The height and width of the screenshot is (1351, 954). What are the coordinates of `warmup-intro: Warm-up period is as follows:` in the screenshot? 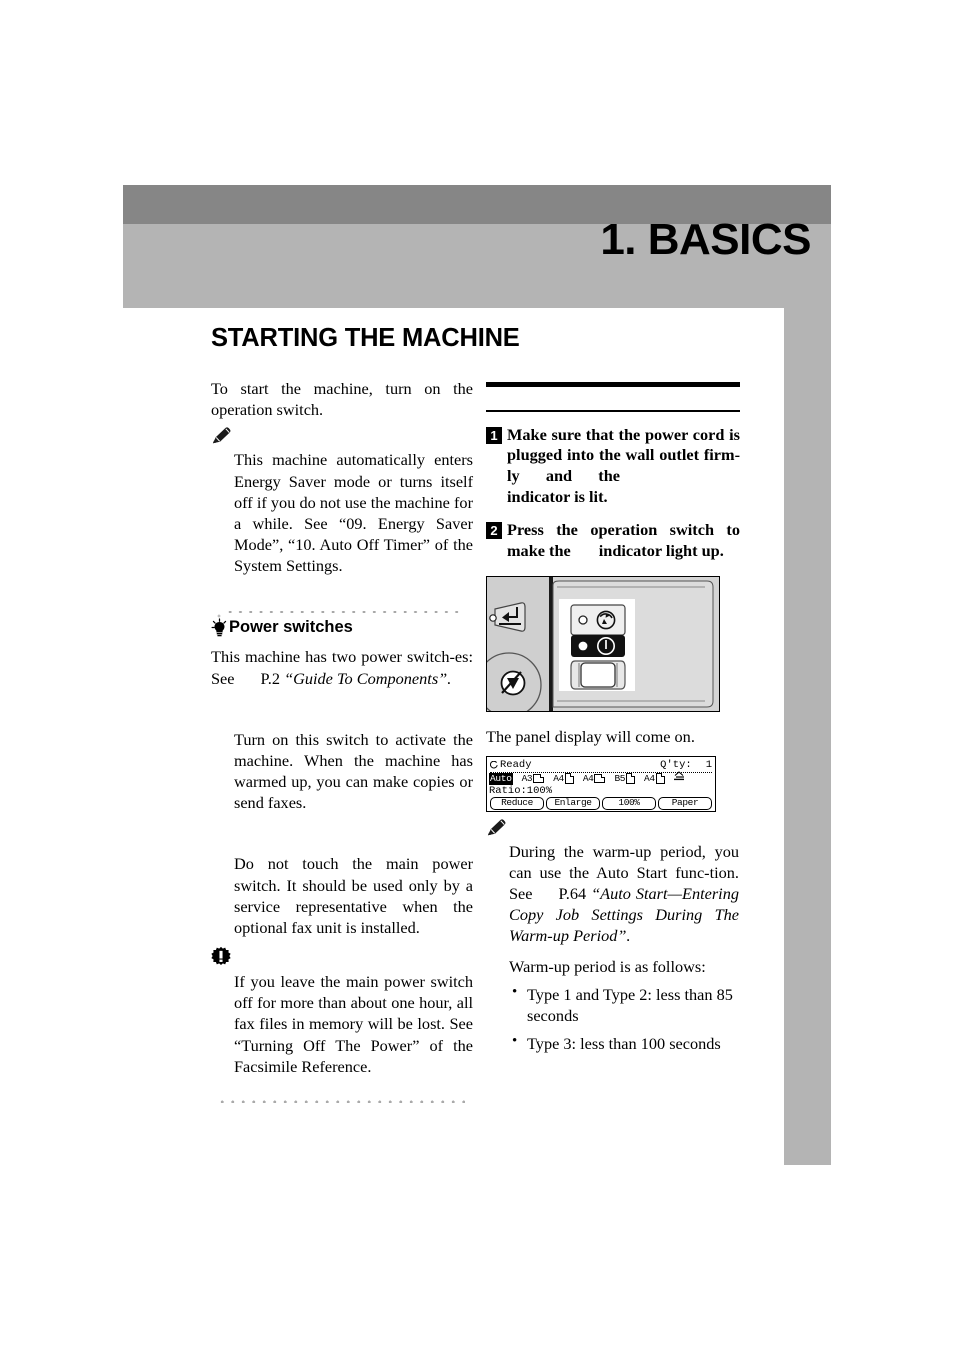 It's located at (607, 966).